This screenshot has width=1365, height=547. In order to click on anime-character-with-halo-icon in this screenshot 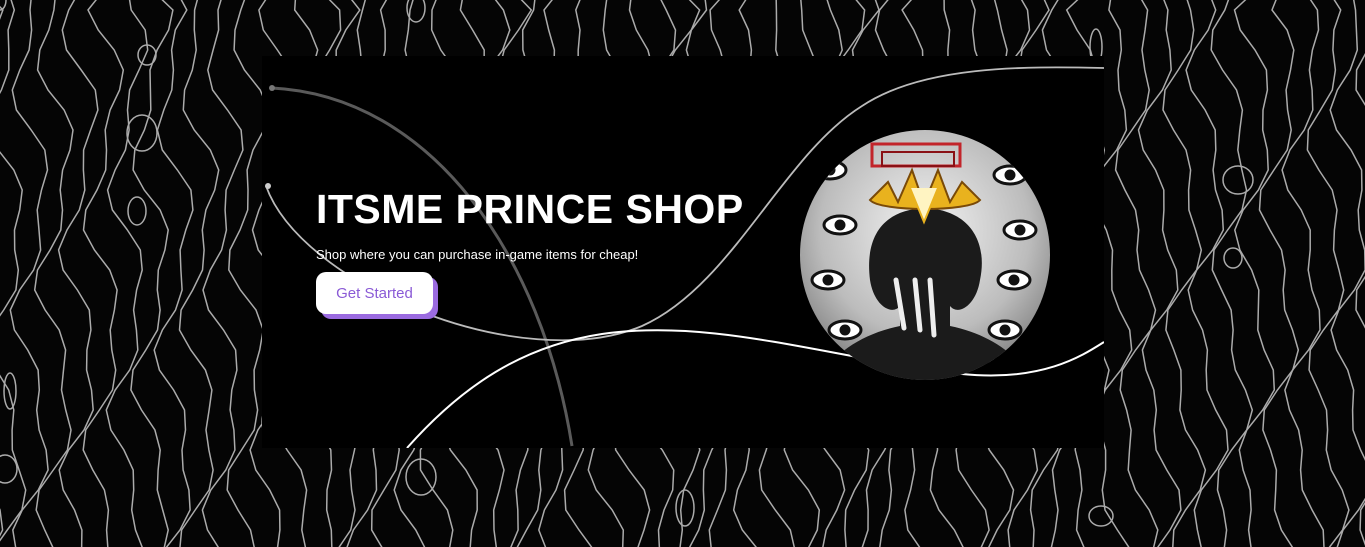, I will do `click(925, 255)`.